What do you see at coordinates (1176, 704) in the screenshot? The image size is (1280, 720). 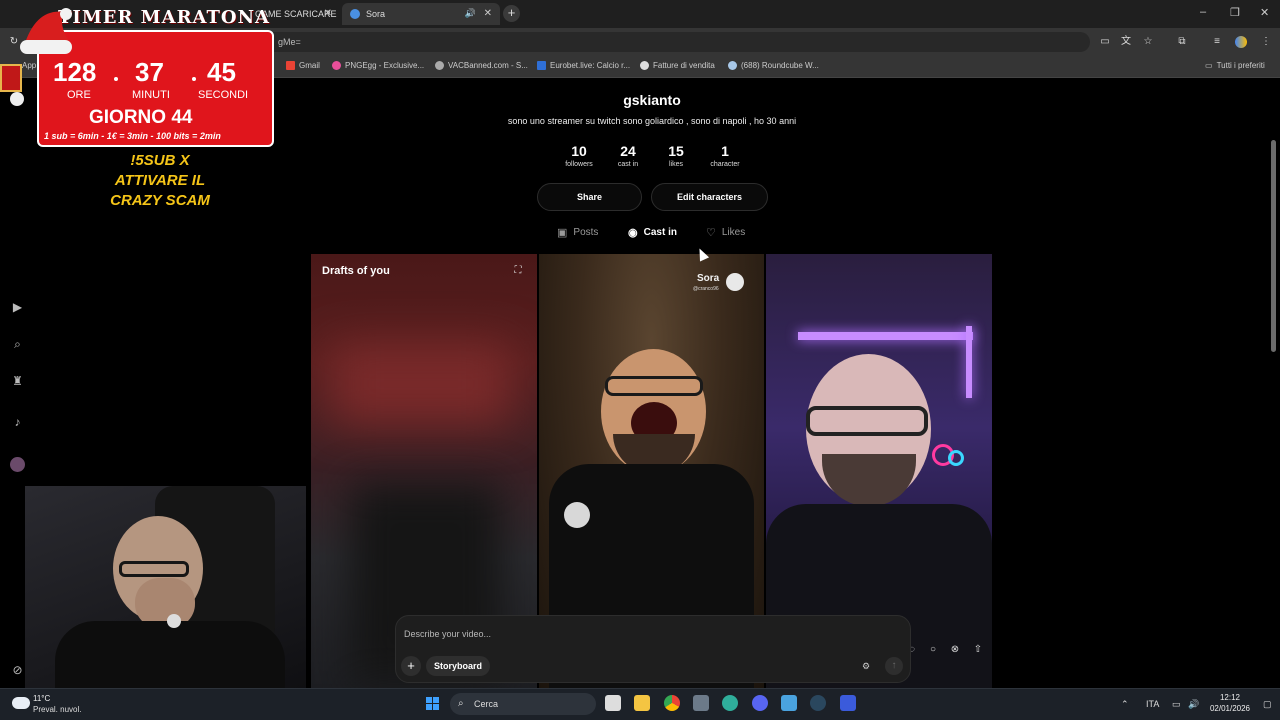 I see `network-icon: ▭` at bounding box center [1176, 704].